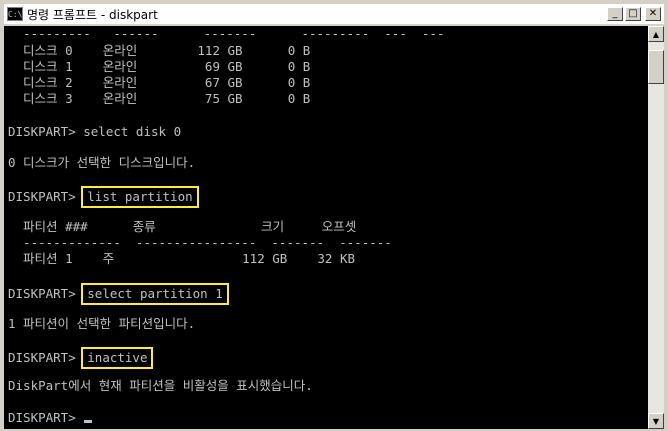  I want to click on vertical-scrollbar: ▲ ▼, so click(656, 227).